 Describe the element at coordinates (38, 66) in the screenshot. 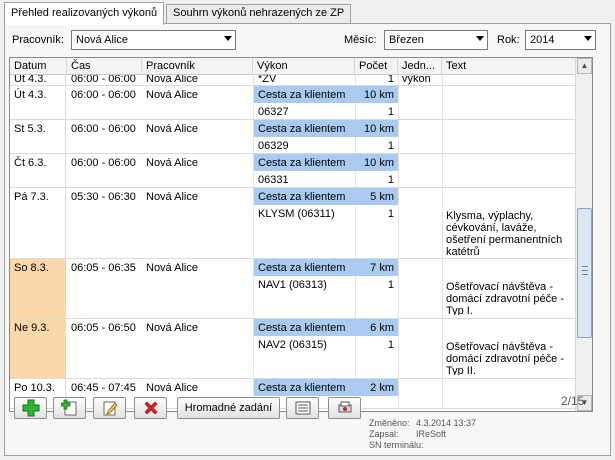

I see `col-date: Datum` at that location.